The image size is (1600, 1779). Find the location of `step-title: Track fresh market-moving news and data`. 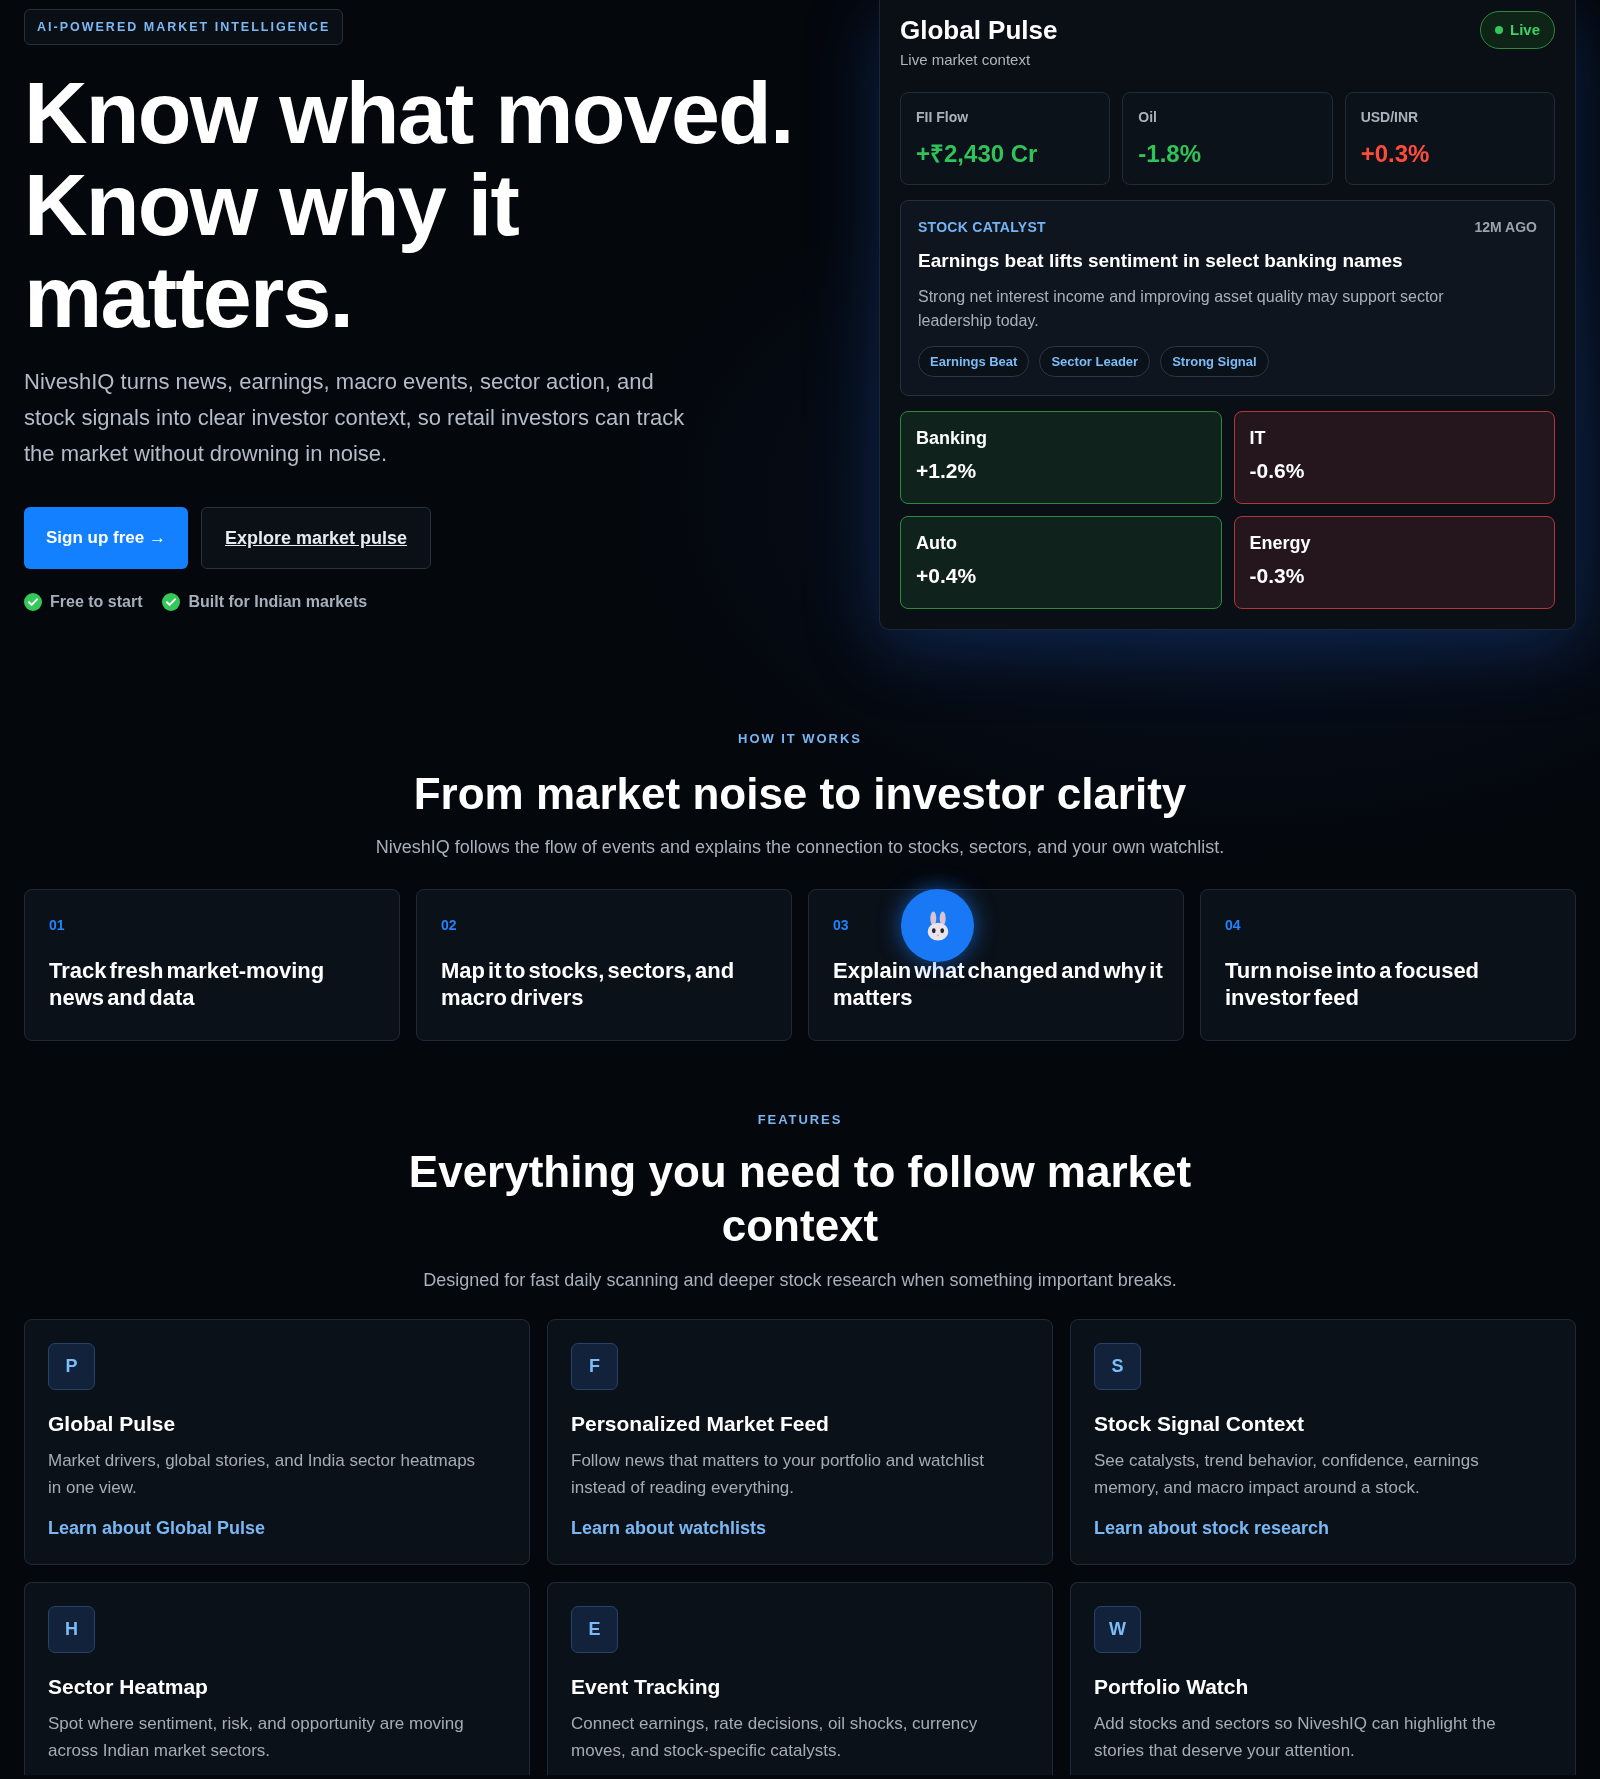

step-title: Track fresh market-moving news and data is located at coordinates (187, 984).